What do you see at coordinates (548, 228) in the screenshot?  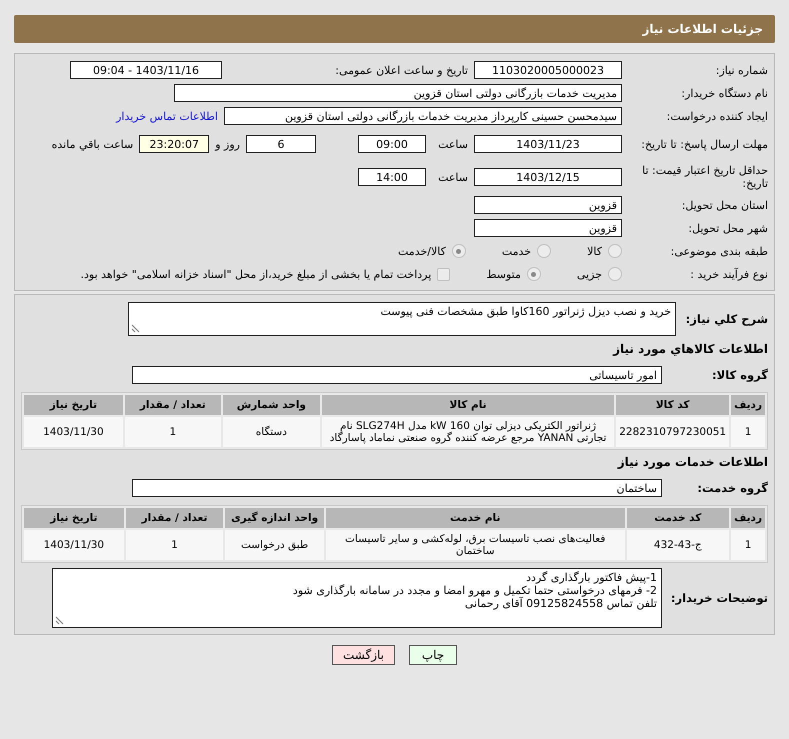 I see `city-field: قزوین` at bounding box center [548, 228].